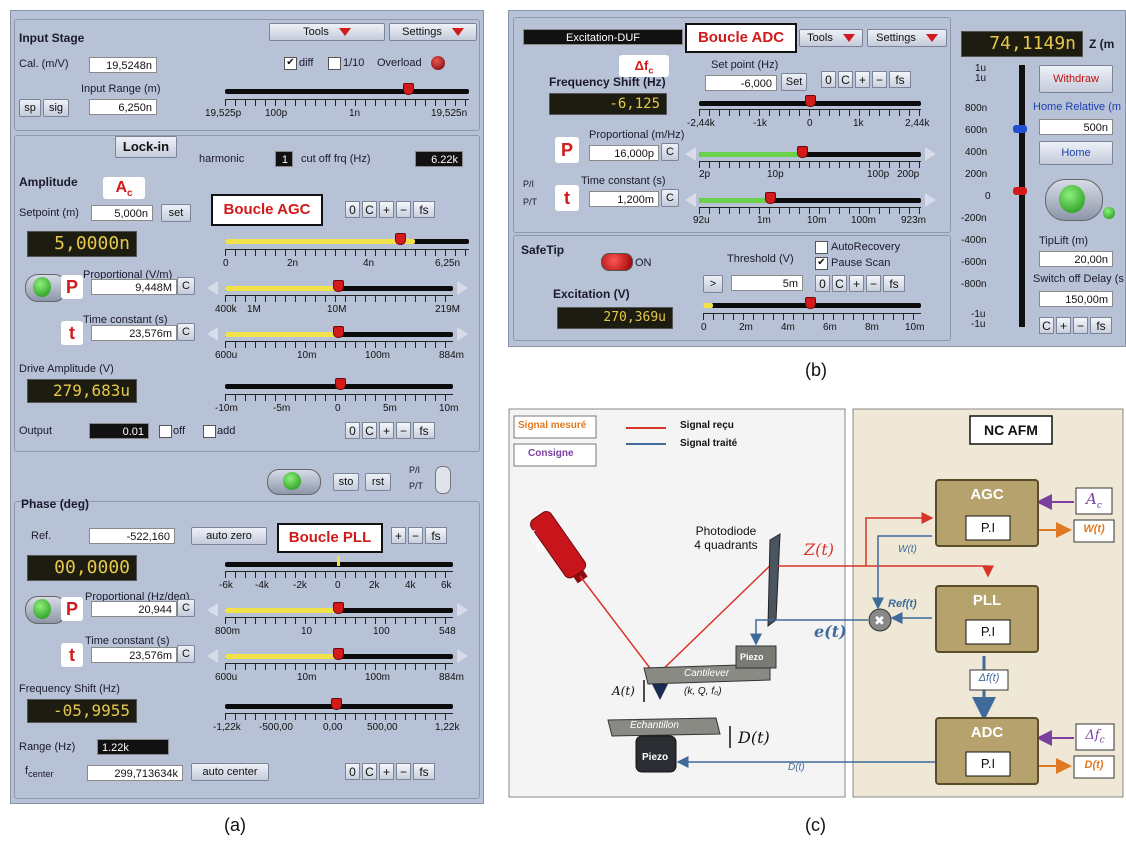 The height and width of the screenshot is (842, 1126). What do you see at coordinates (603, 37) in the screenshot?
I see `title-field: Excitation-DUF` at bounding box center [603, 37].